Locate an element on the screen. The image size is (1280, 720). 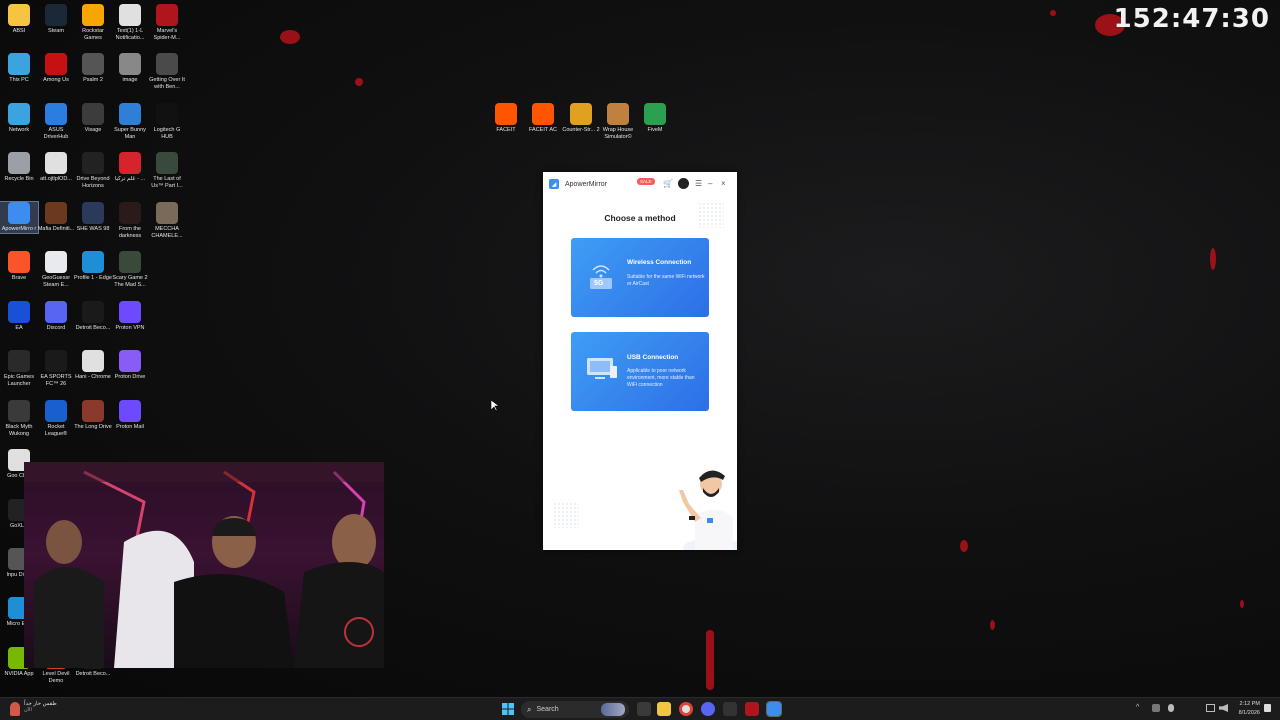
game-taskbar-icon is located at coordinates (752, 709).